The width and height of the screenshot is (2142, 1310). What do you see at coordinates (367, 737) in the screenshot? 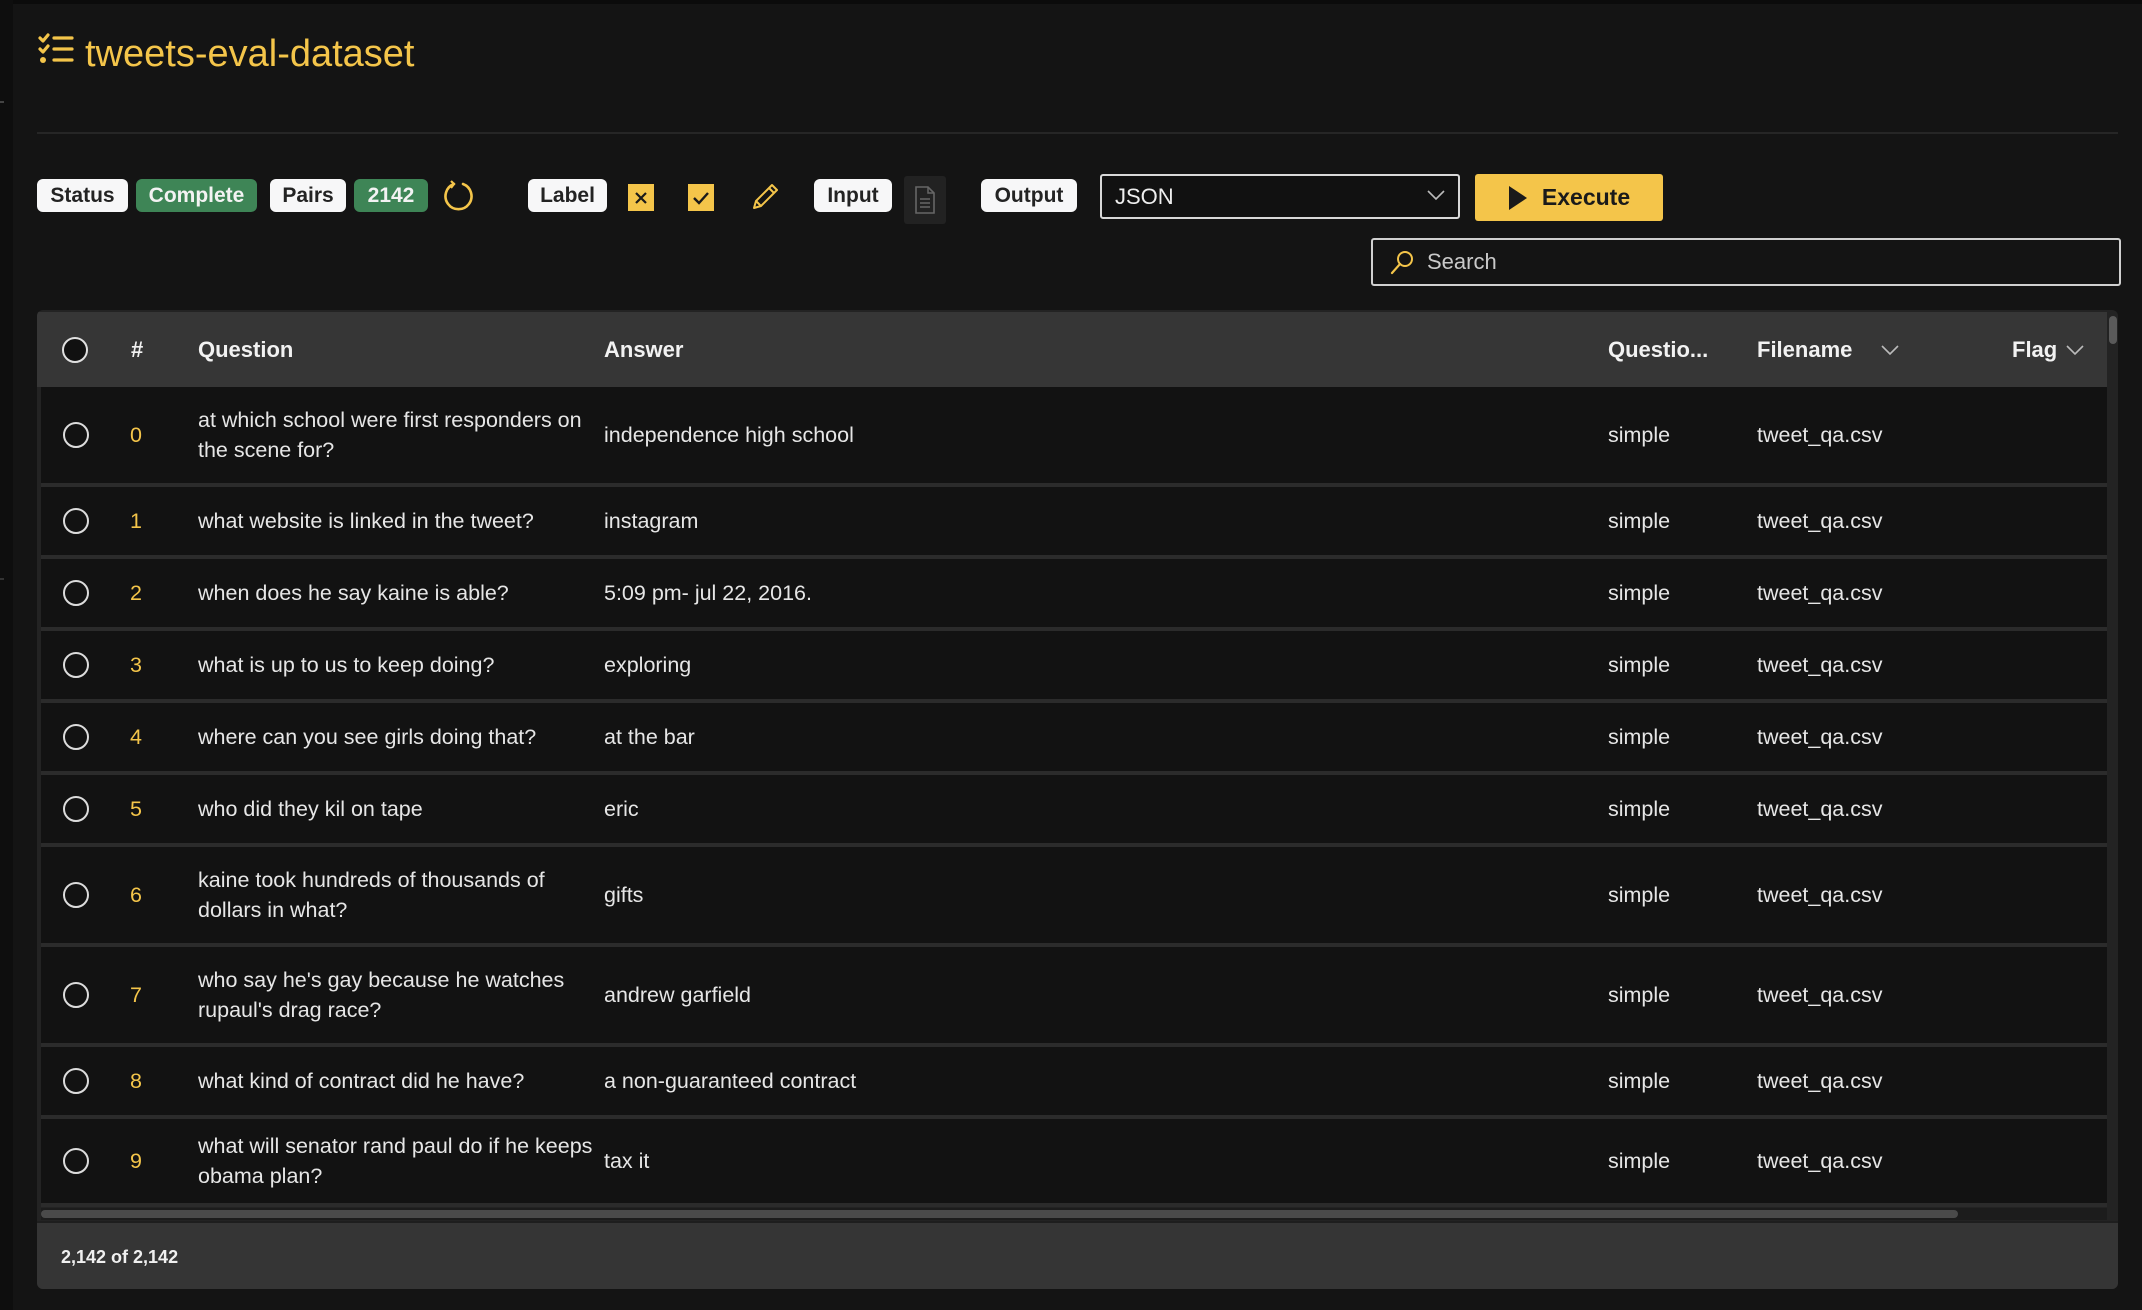
I see `row-question: where can you see girls doing that?` at bounding box center [367, 737].